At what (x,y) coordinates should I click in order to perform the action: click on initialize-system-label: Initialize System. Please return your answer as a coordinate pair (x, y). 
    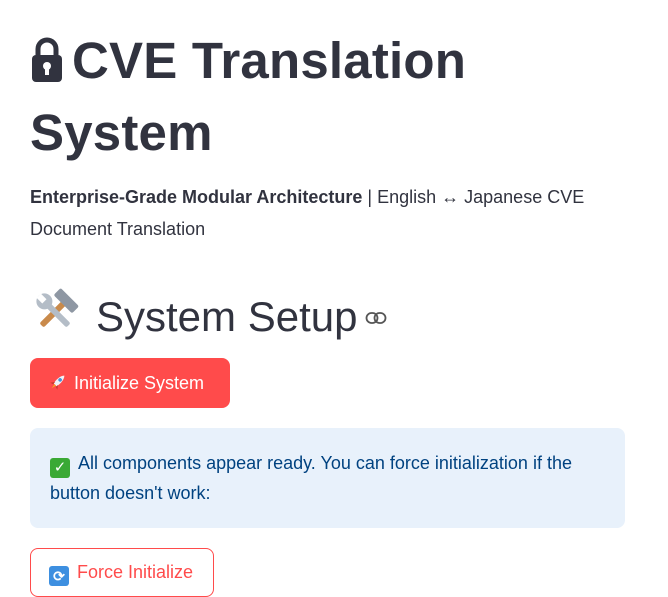
    Looking at the image, I should click on (139, 383).